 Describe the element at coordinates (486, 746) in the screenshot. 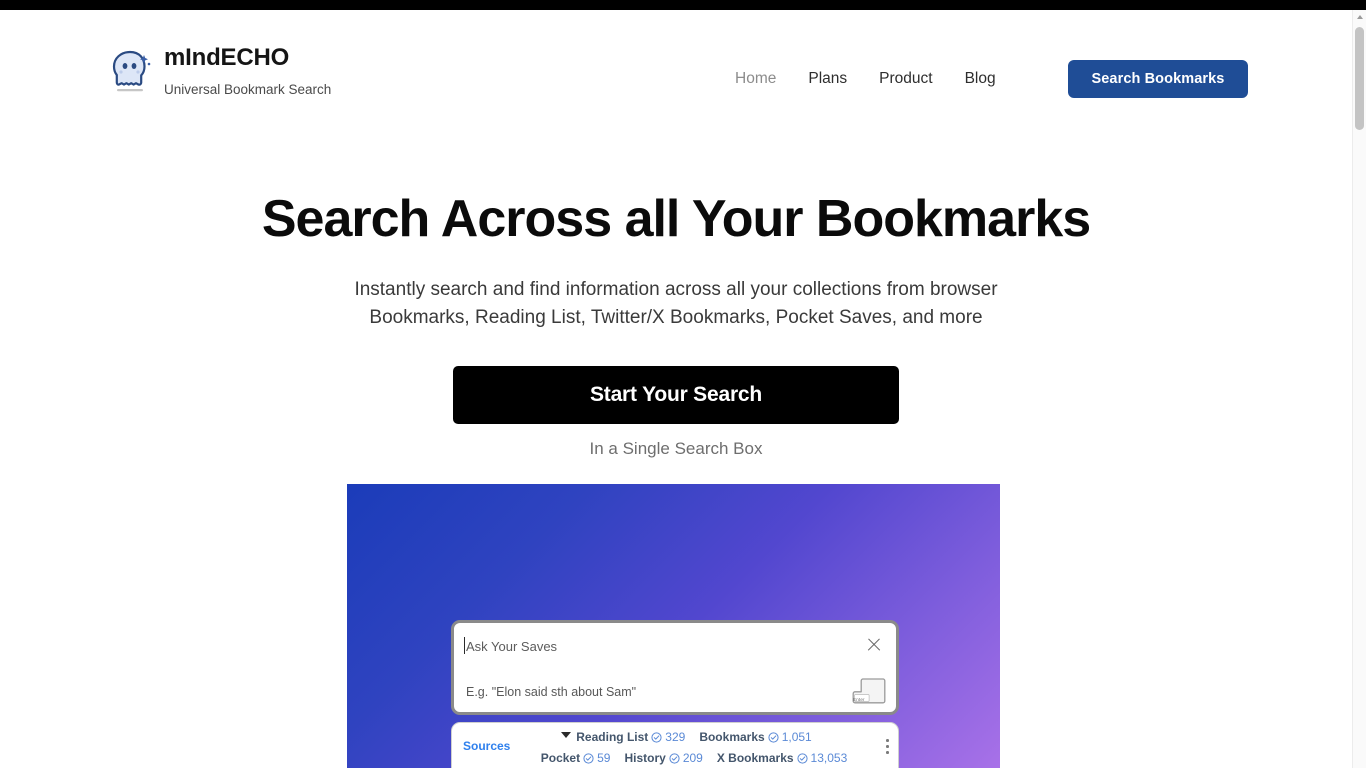

I see `sources-label: Sources` at that location.